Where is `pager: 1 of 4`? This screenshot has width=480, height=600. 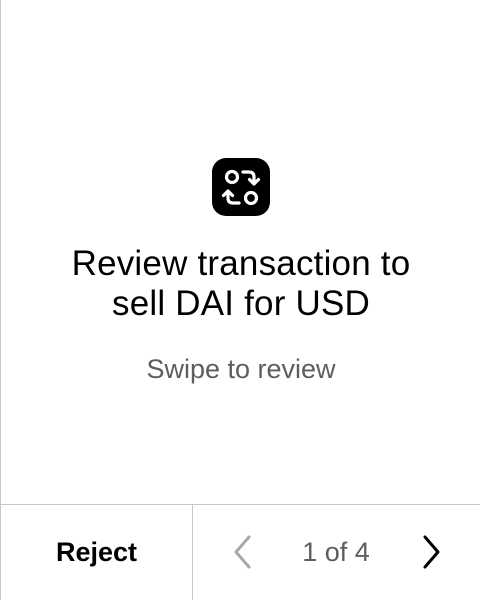
pager: 1 of 4 is located at coordinates (337, 552).